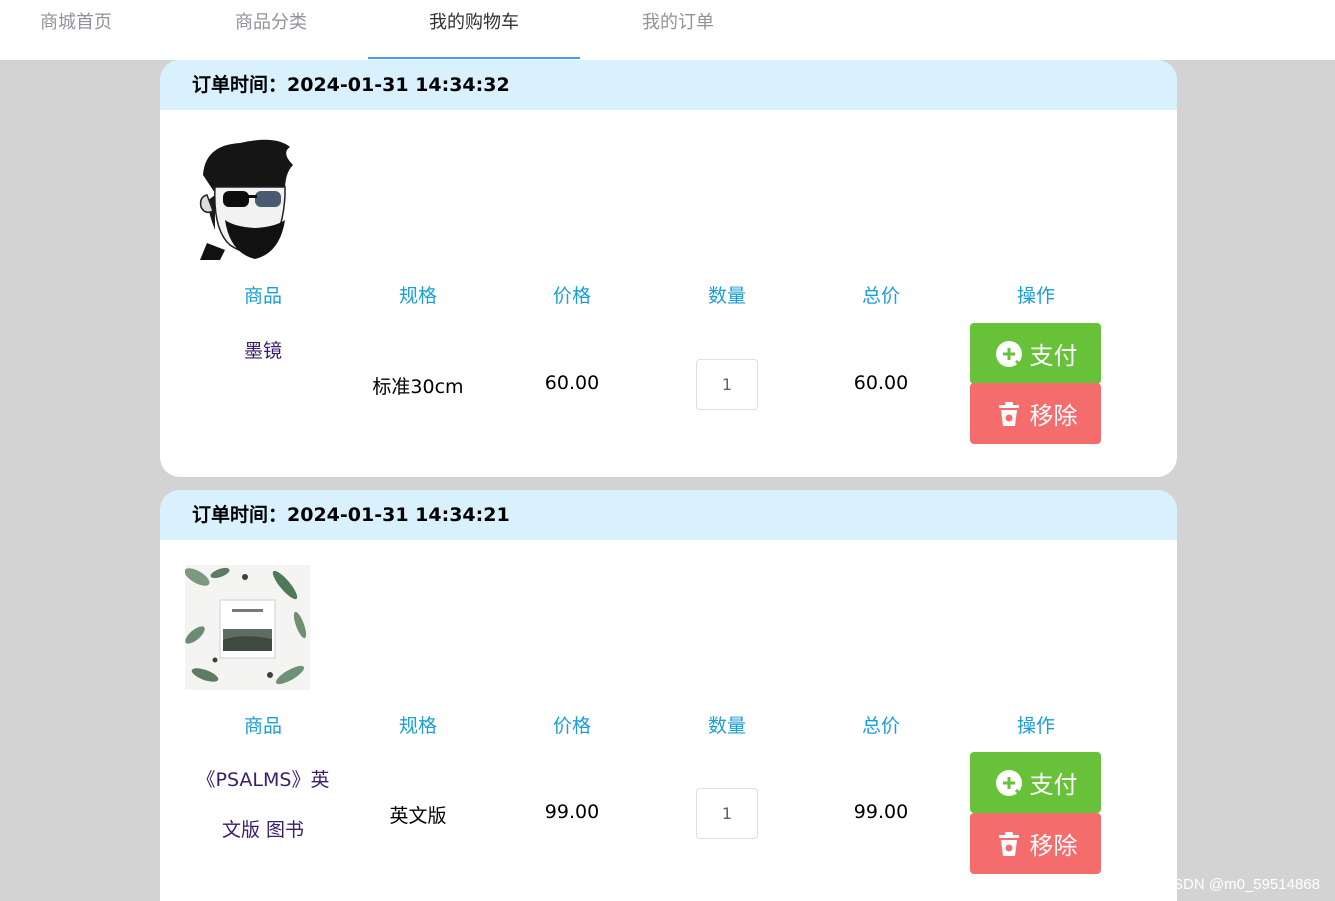 Image resolution: width=1335 pixels, height=901 pixels. Describe the element at coordinates (247, 197) in the screenshot. I see `bearded-man-sunglasses-image` at that location.